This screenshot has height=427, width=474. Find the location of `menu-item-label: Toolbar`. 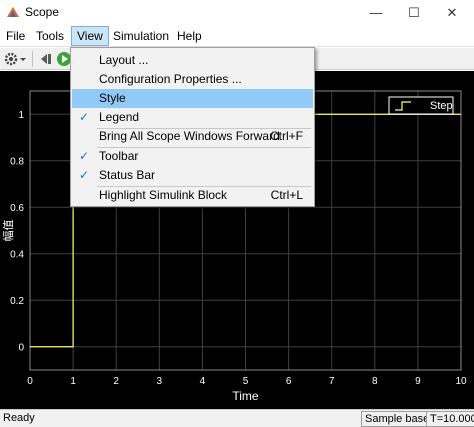

menu-item-label: Toolbar is located at coordinates (119, 156).